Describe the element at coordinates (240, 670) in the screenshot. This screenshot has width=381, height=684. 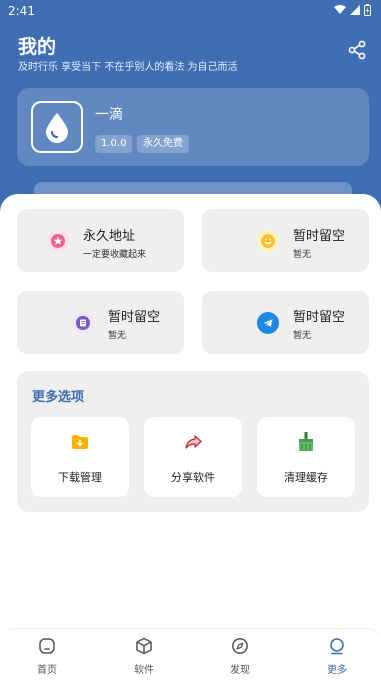
I see `nav-label: 发现` at that location.